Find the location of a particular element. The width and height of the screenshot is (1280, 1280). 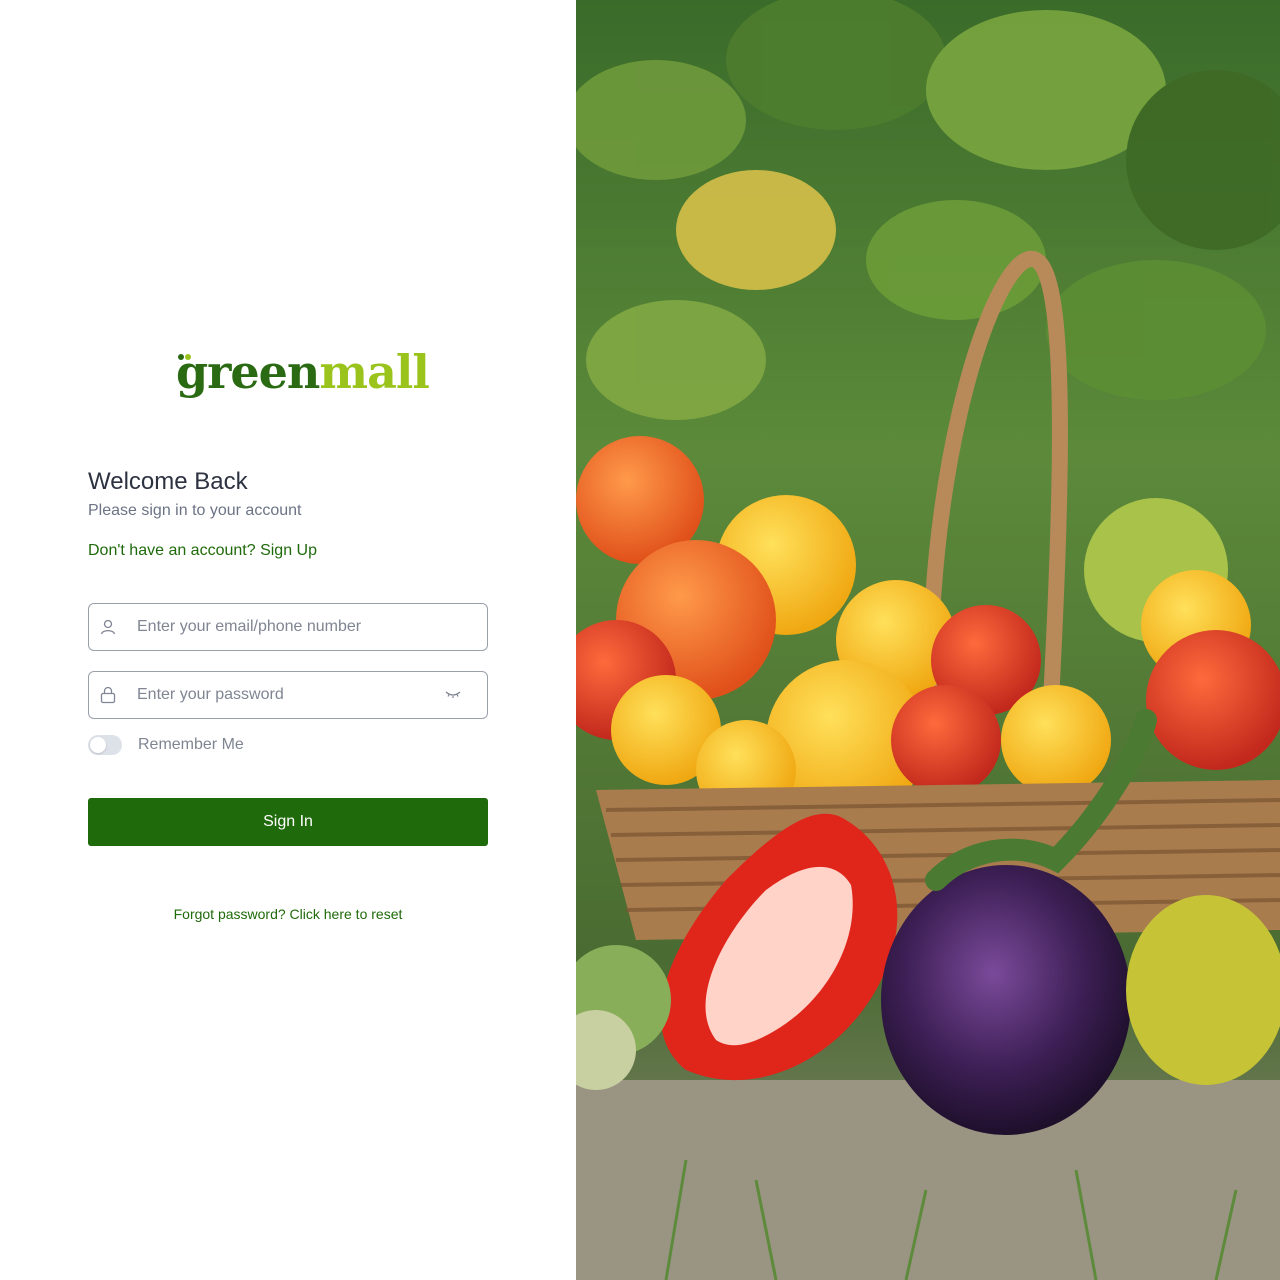

sign-in-button: Sign In is located at coordinates (288, 822).